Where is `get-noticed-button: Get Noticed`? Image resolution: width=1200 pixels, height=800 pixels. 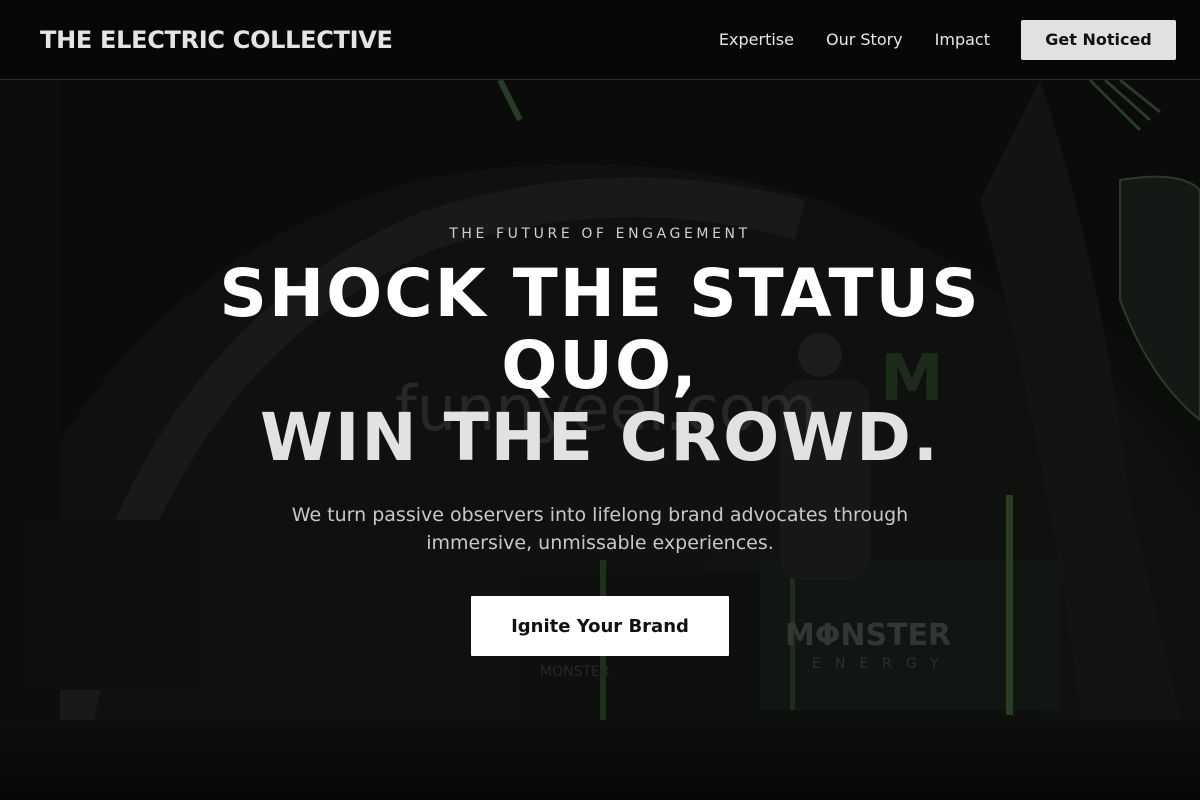 get-noticed-button: Get Noticed is located at coordinates (1098, 39).